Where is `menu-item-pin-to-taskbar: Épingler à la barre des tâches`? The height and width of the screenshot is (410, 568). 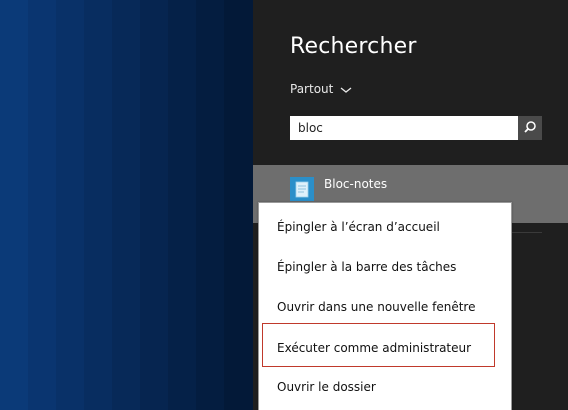
menu-item-pin-to-taskbar: Épingler à la barre des tâches is located at coordinates (385, 267).